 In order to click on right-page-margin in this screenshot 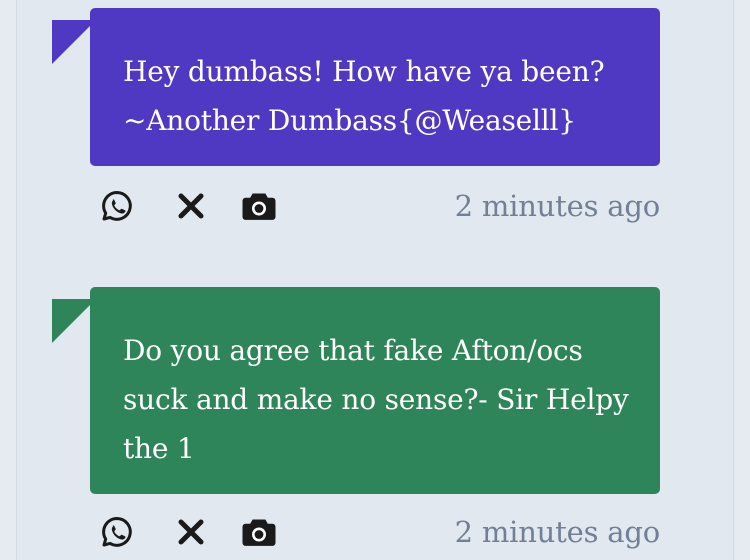, I will do `click(741, 280)`.